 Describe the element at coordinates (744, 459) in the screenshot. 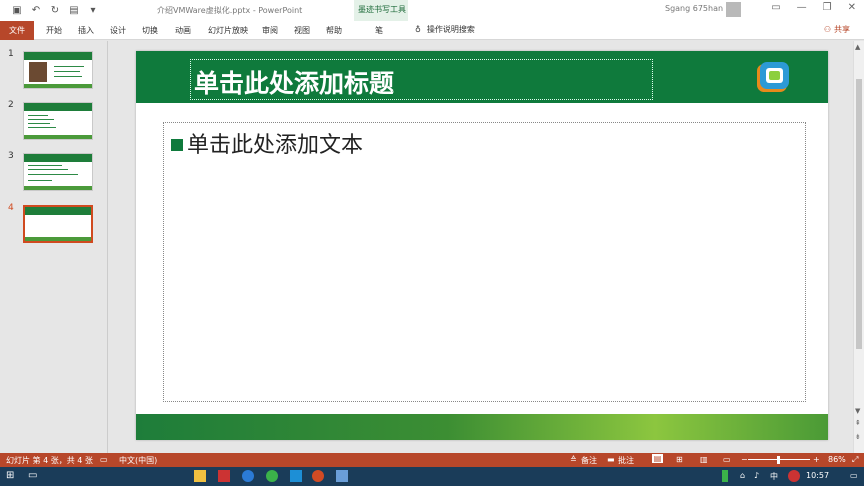

I see `zoom-out-icon: −` at that location.